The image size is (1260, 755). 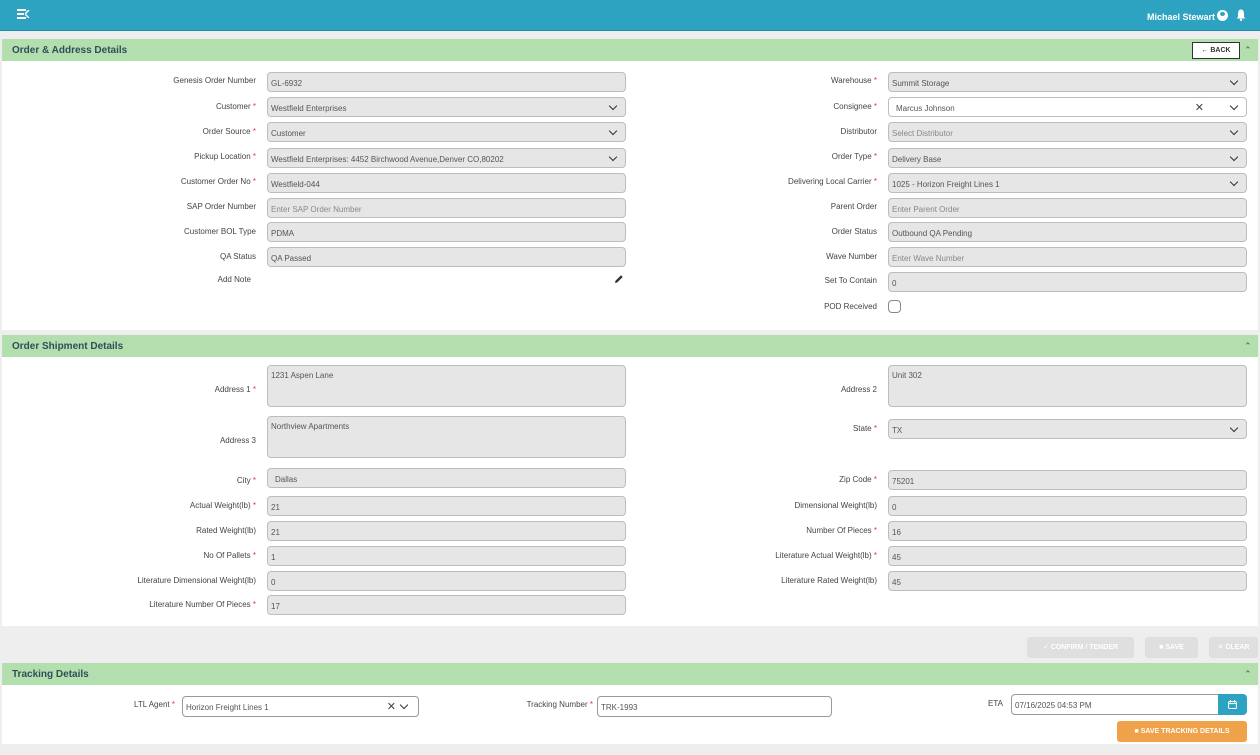 What do you see at coordinates (154, 704) in the screenshot?
I see `ltl-agent-label: LTL Agent *` at bounding box center [154, 704].